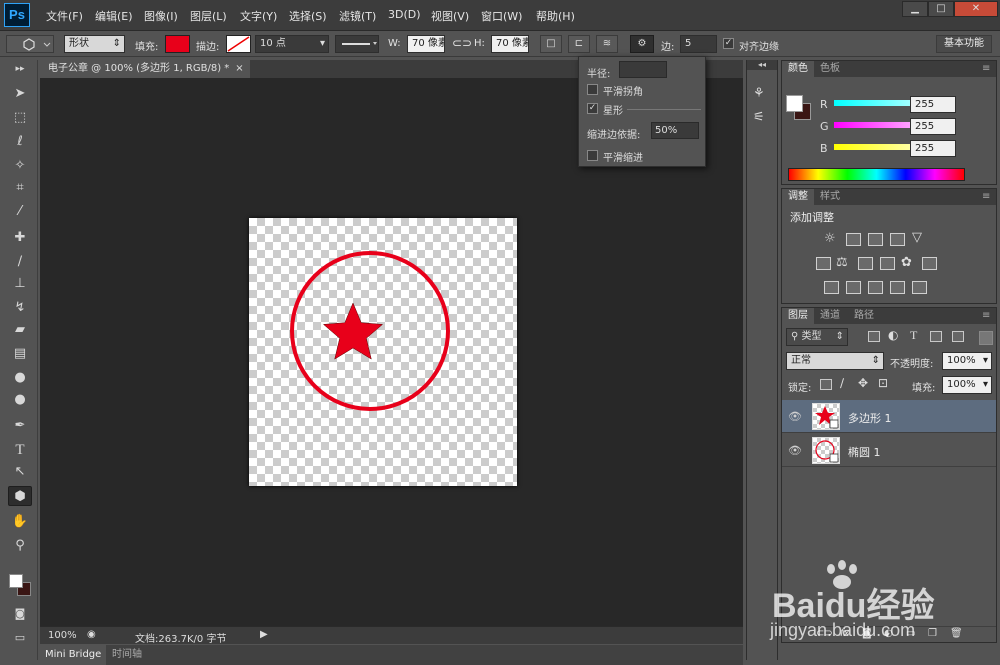 The width and height of the screenshot is (1000, 665). What do you see at coordinates (958, 336) in the screenshot?
I see `filter-smart-object-icon` at bounding box center [958, 336].